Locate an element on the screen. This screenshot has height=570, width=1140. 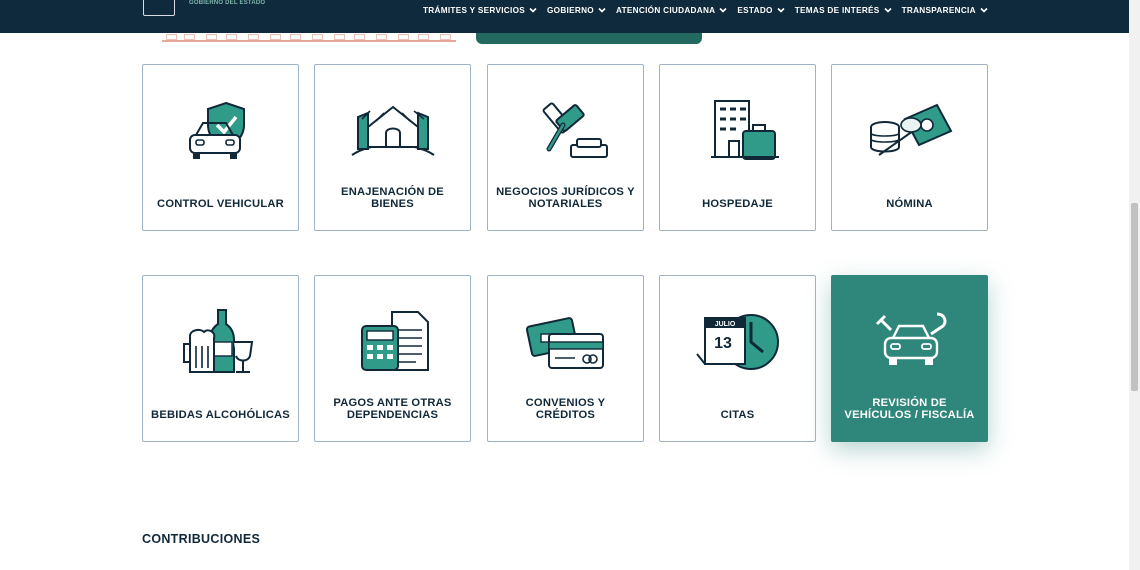
card-nomina: NÓMINA is located at coordinates (909, 147).